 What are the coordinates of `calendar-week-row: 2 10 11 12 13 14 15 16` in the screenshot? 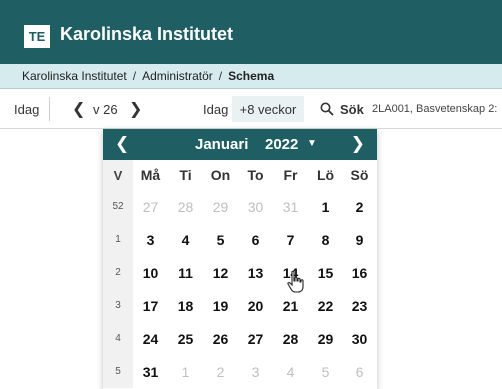 It's located at (240, 272).